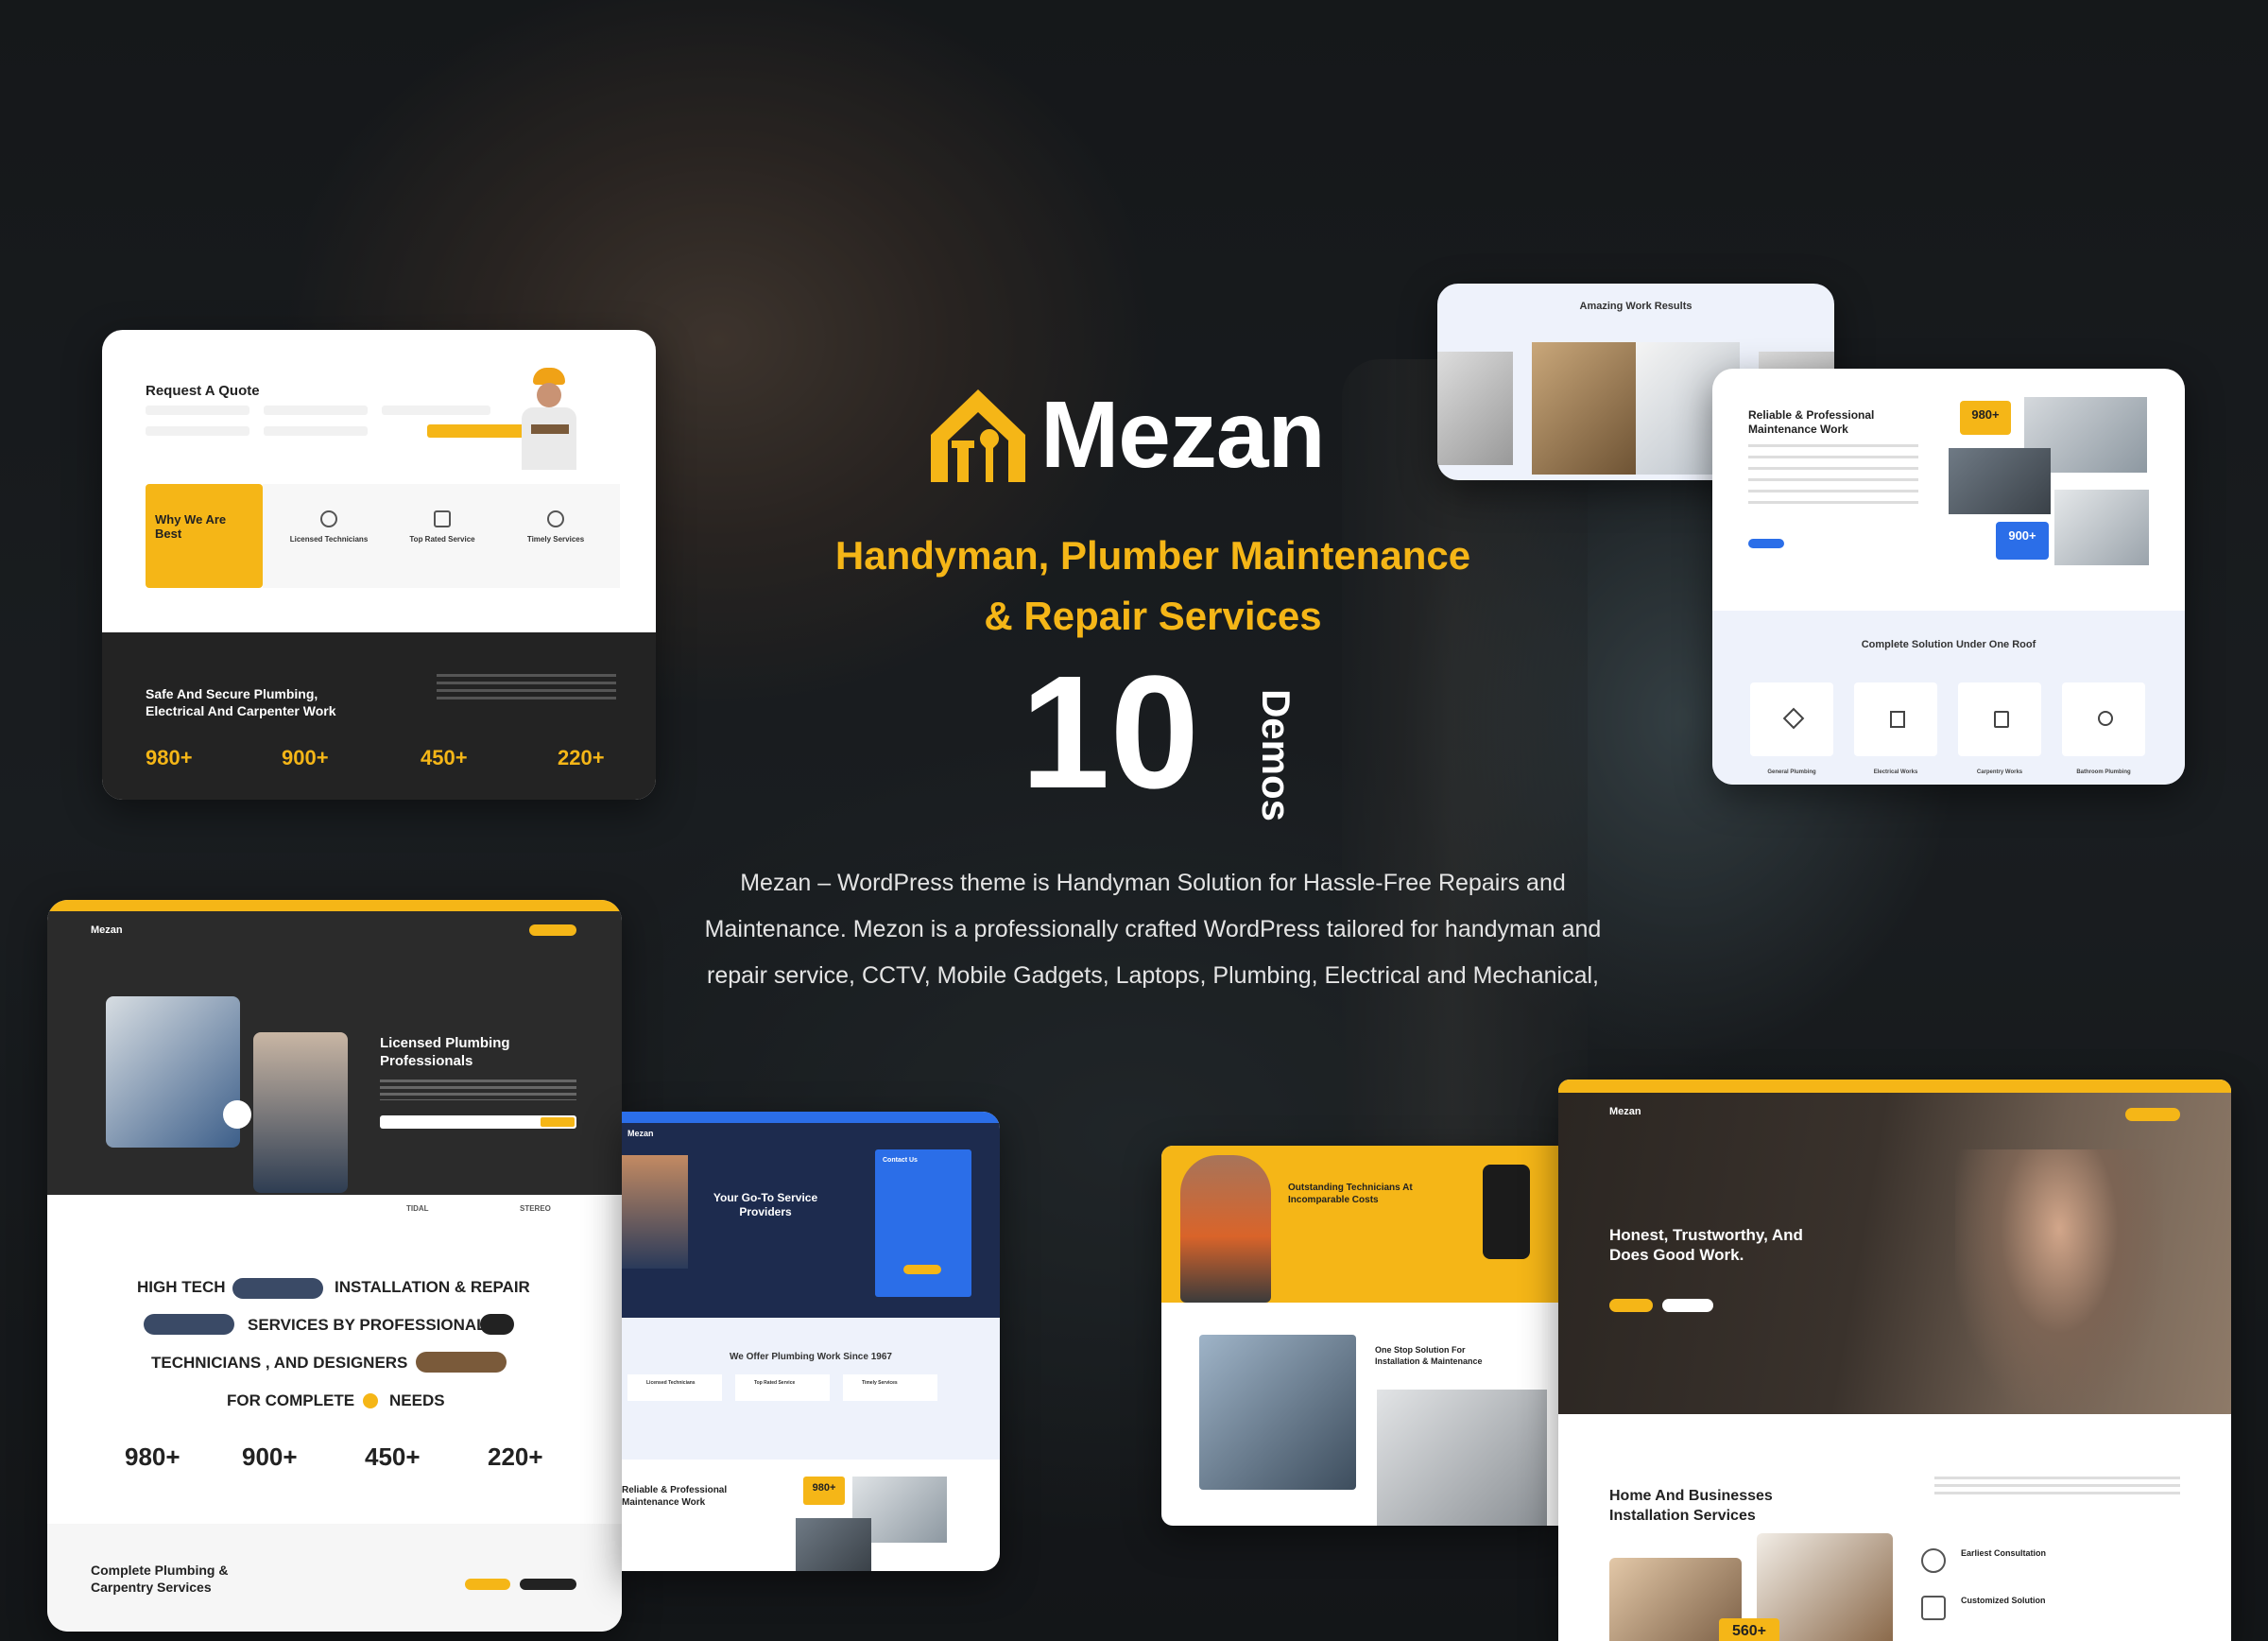  Describe the element at coordinates (824, 1491) in the screenshot. I see `yellow-badge: 980+` at that location.